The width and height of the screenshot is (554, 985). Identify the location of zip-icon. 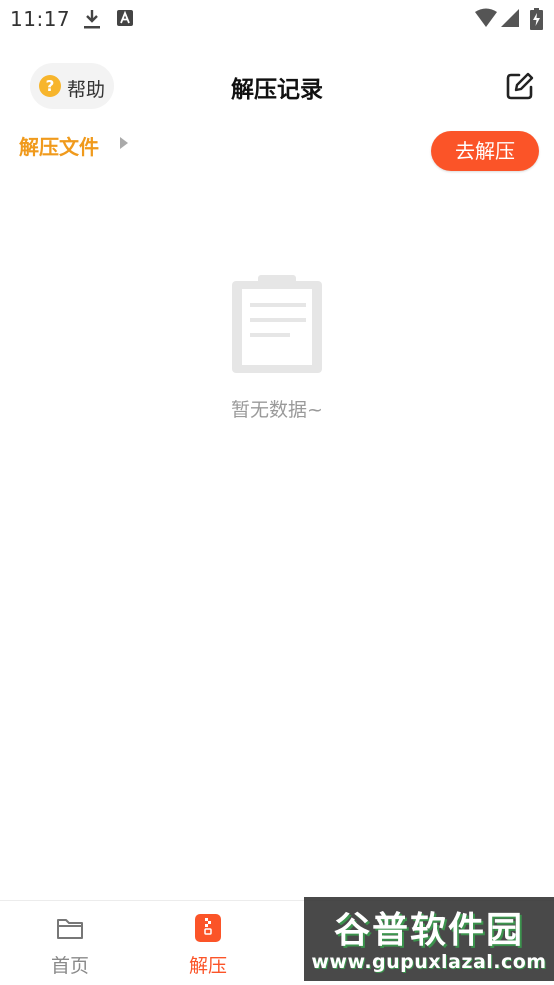
(208, 928).